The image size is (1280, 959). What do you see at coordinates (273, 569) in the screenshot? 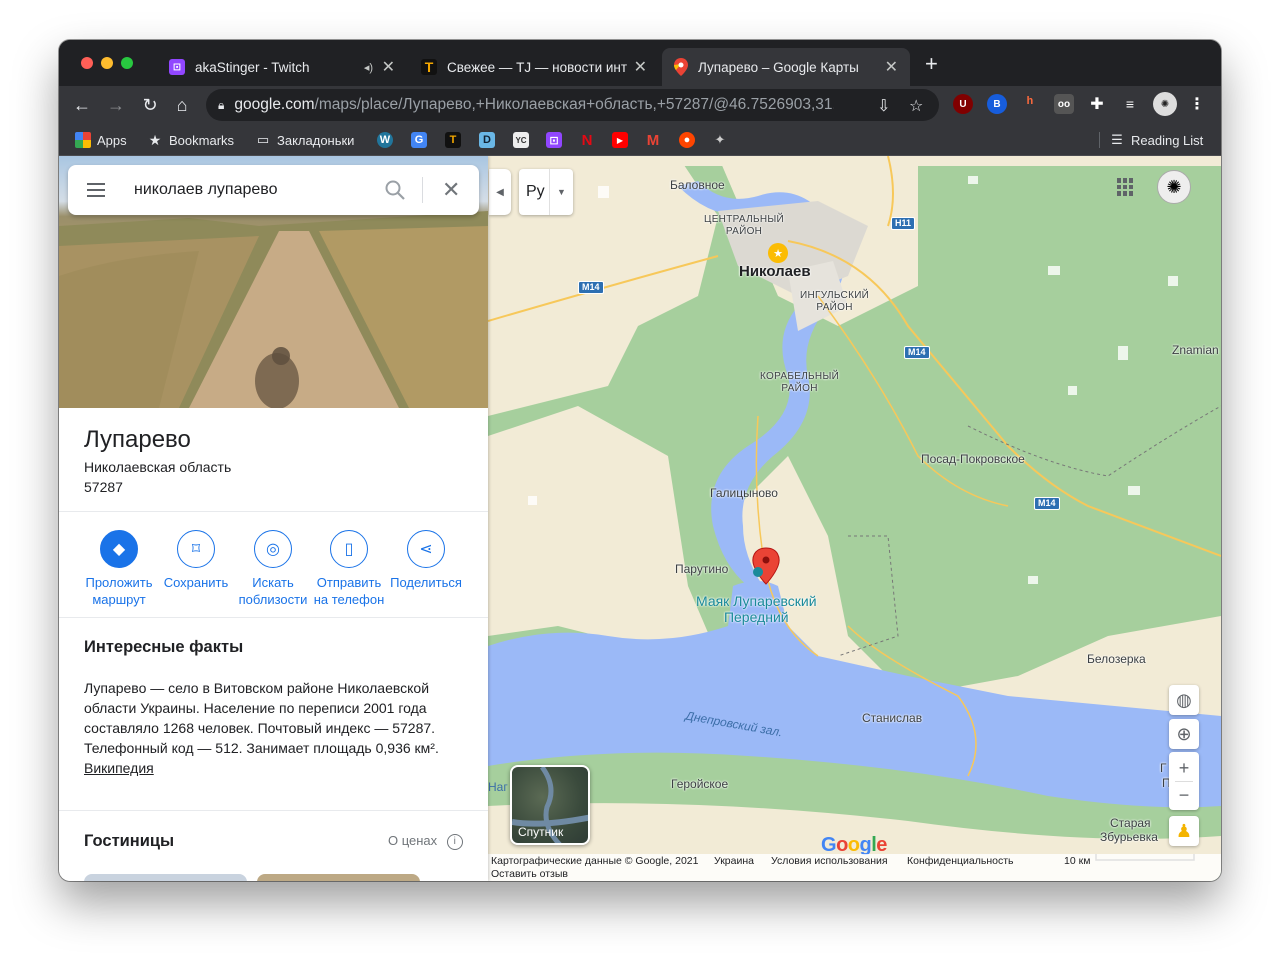
I see `search-nearby-button: ◎ Искать поблизости` at bounding box center [273, 569].